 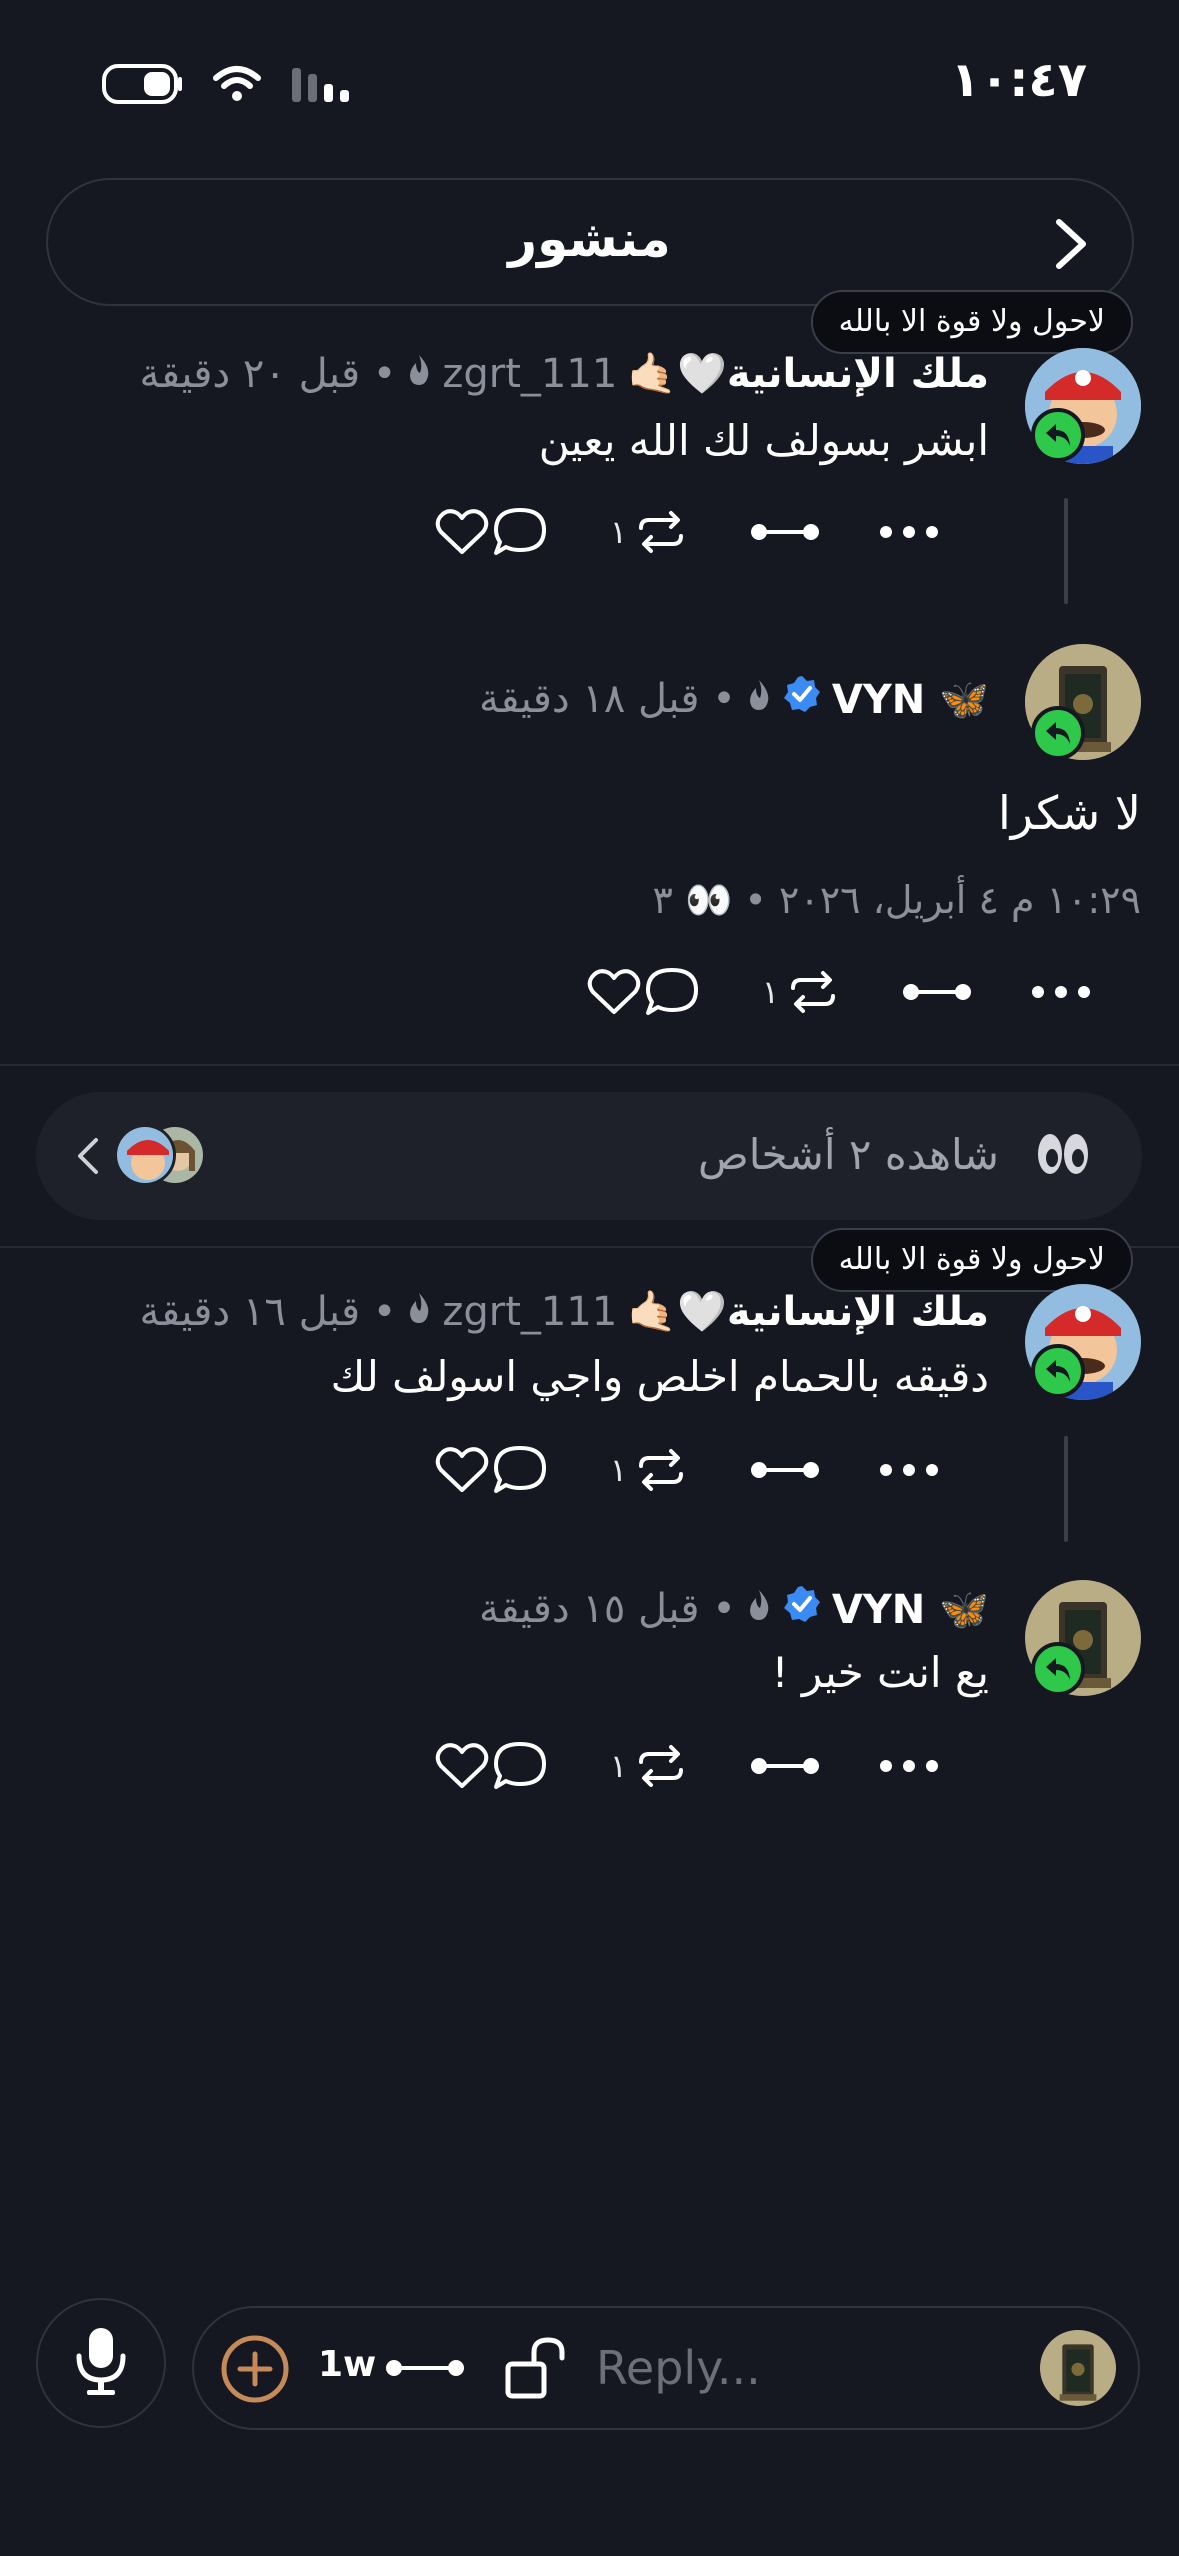 What do you see at coordinates (347, 2364) in the screenshot?
I see `expiry-label: 1w` at bounding box center [347, 2364].